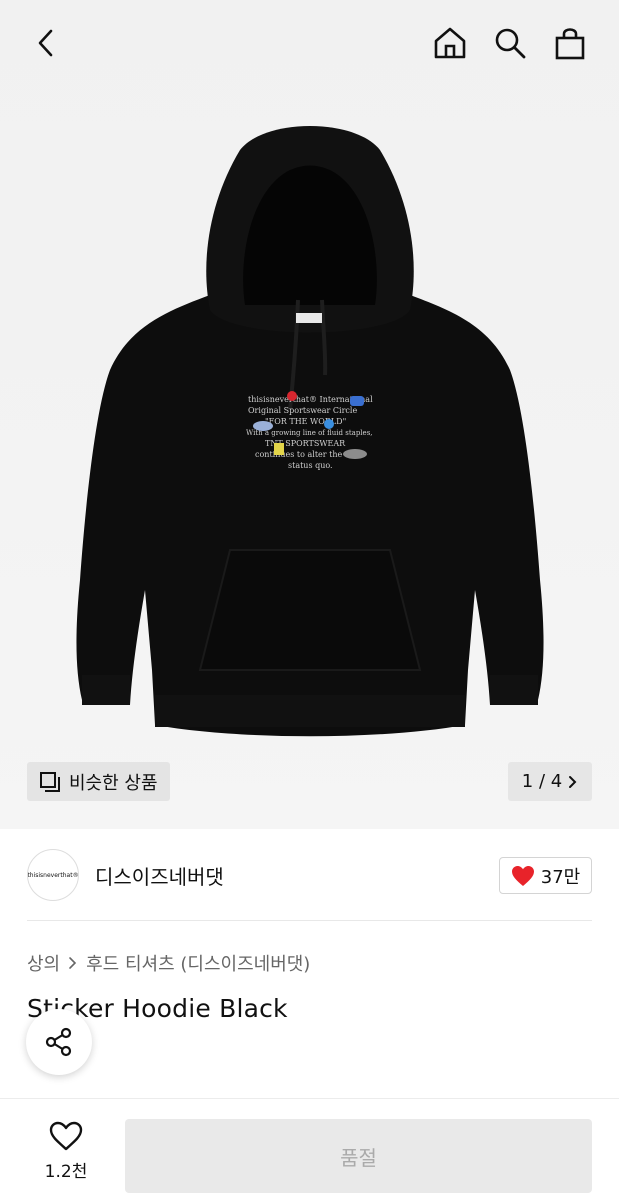 This screenshot has height=1200, width=619. I want to click on brand-logo: thisisneverthat®, so click(53, 875).